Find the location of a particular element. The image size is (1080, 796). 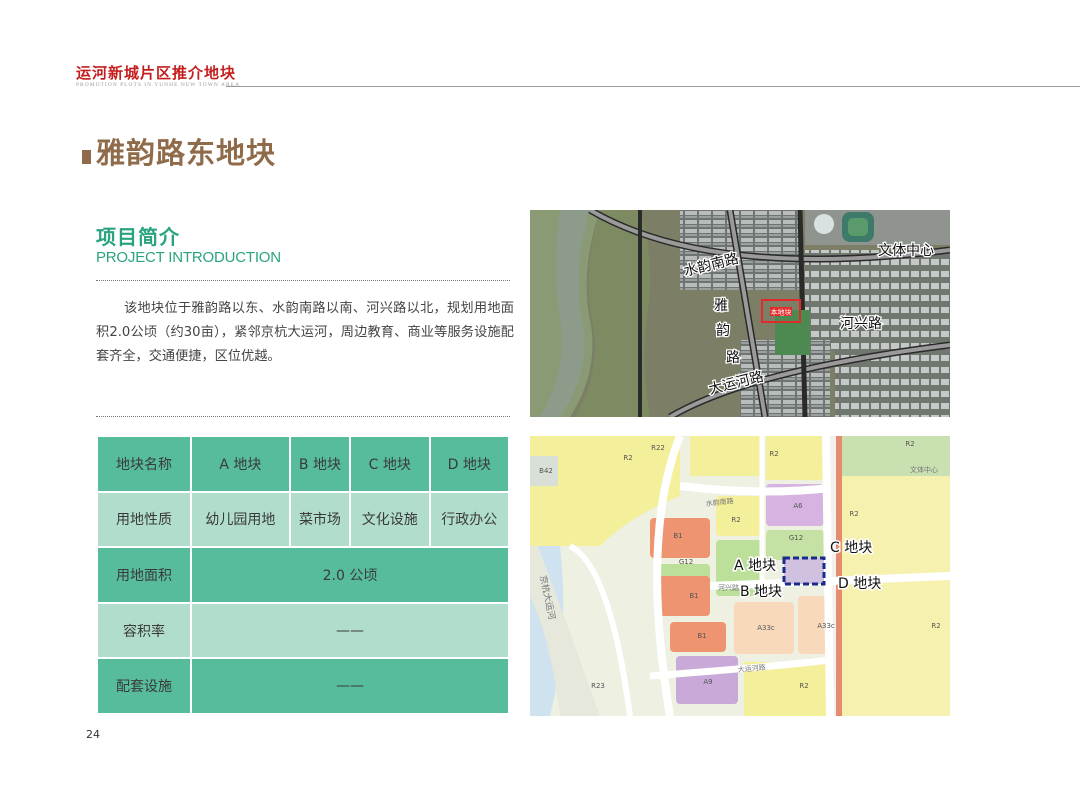

photo-label-yayun-3: 路 is located at coordinates (733, 358).